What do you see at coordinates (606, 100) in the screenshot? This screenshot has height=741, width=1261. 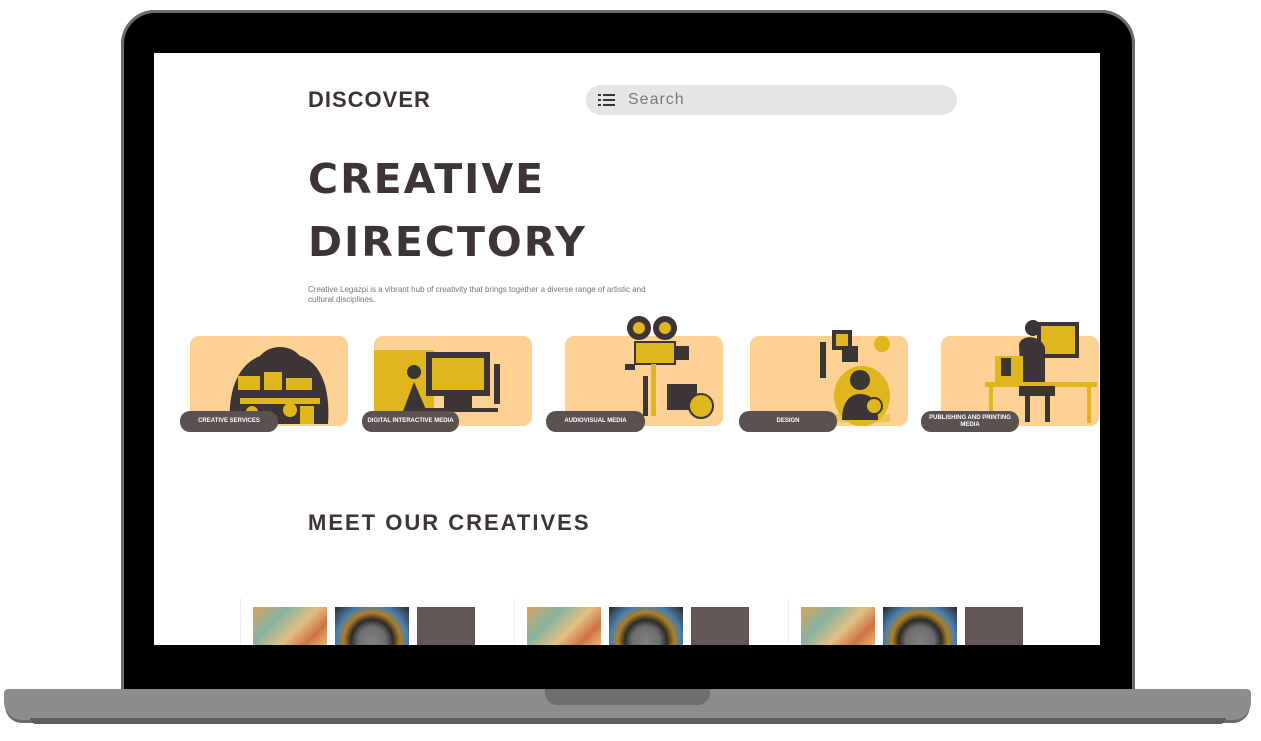 I see `menu-icon` at bounding box center [606, 100].